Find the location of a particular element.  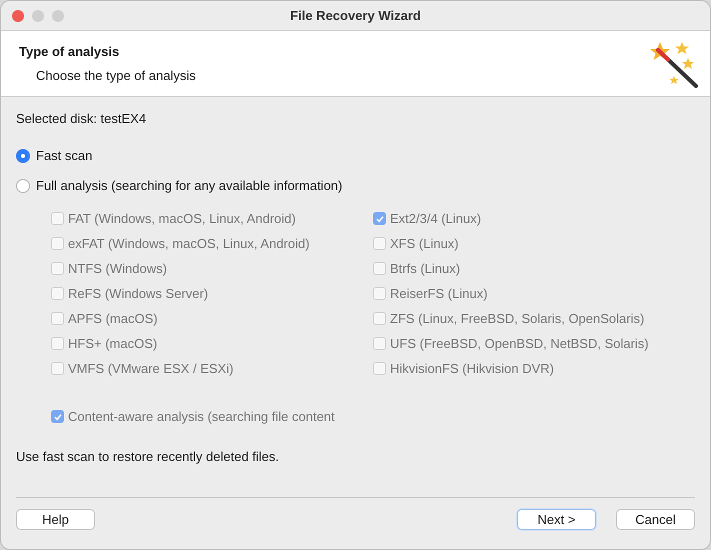

checkbox-label: HFS+ (macOS) is located at coordinates (113, 343).